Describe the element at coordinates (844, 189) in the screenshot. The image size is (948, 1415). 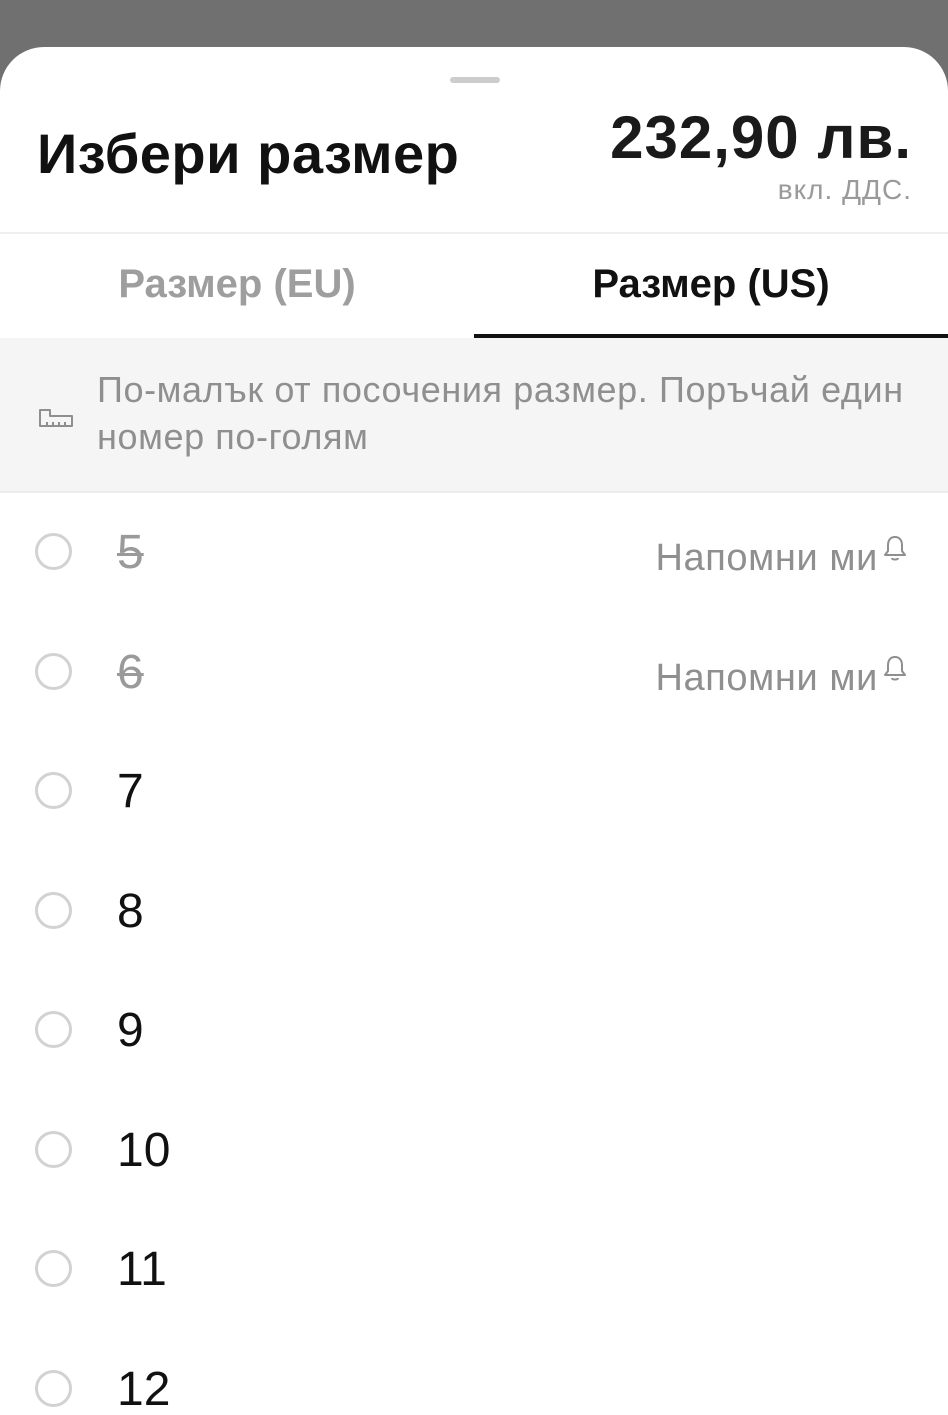
I see `vat-note: вкл. ДДС.` at that location.